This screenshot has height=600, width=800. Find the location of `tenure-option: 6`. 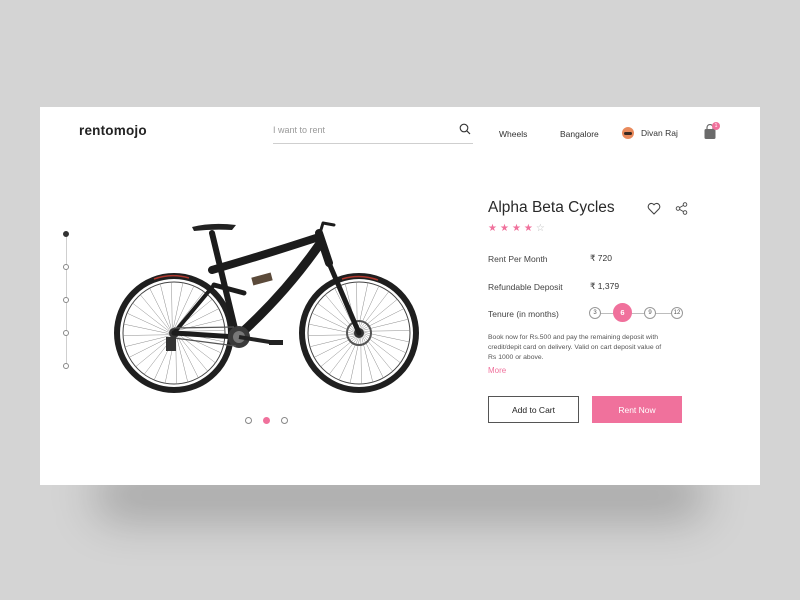

tenure-option: 6 is located at coordinates (622, 312).